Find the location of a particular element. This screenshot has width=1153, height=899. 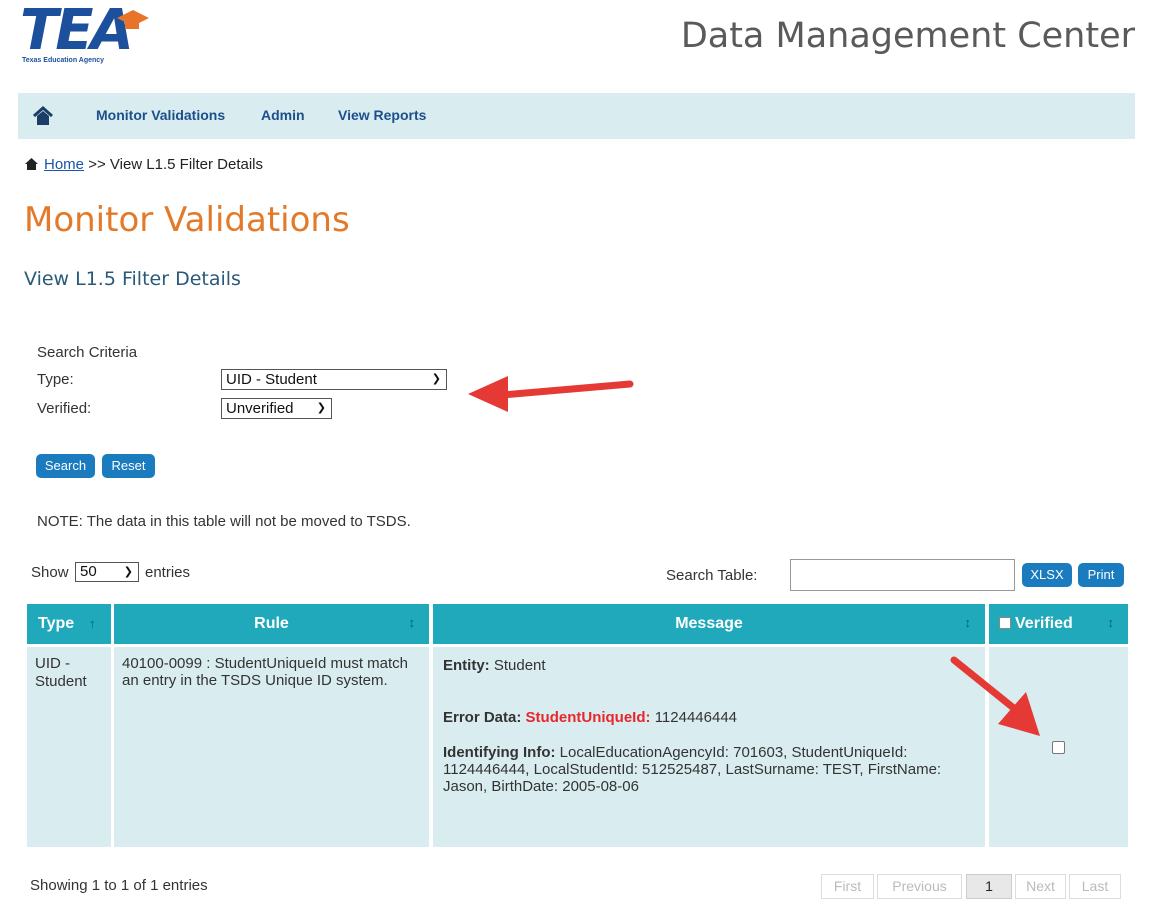

main-nav: Monitor Validations Admin View Reports is located at coordinates (576, 116).